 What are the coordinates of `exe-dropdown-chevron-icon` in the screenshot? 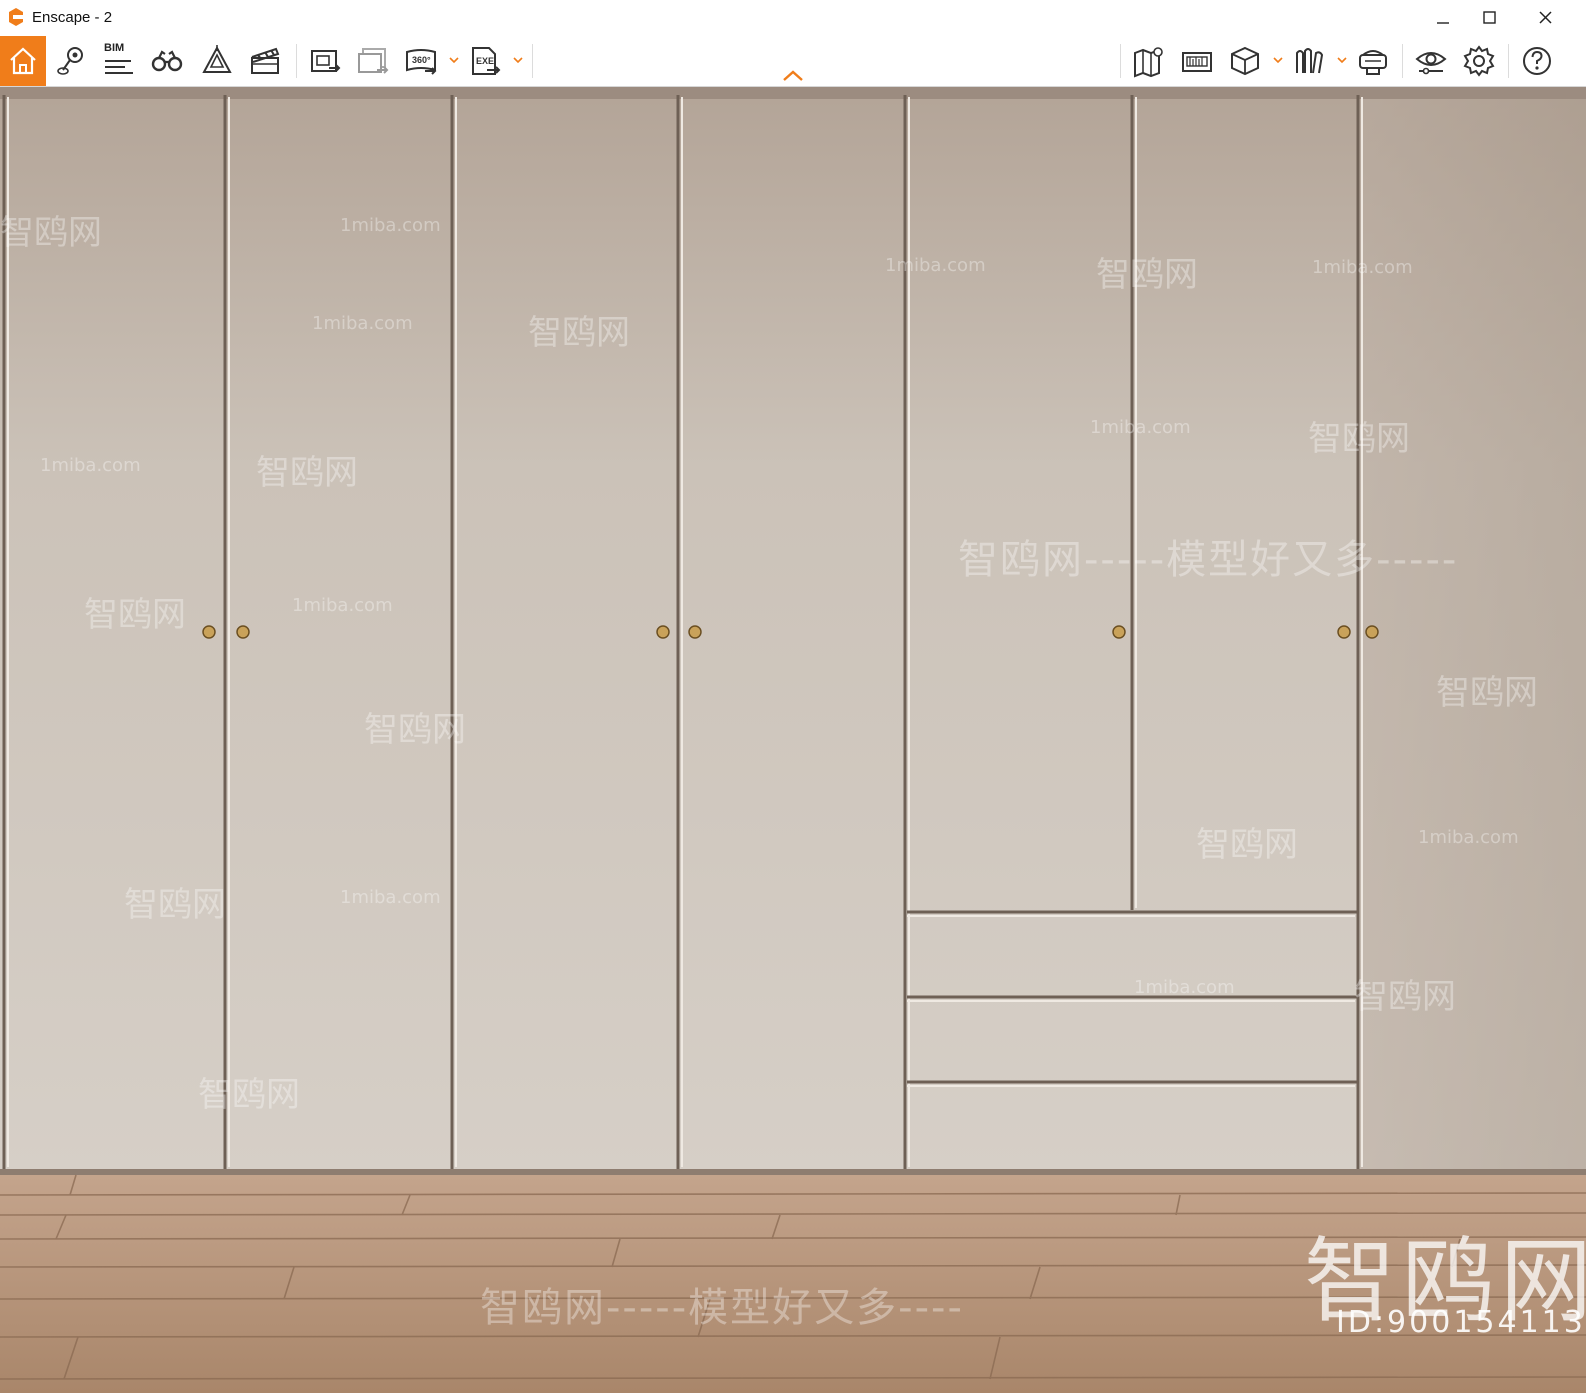 It's located at (518, 60).